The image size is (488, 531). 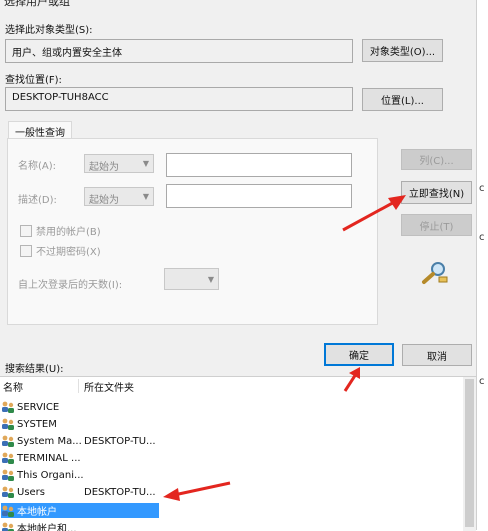 I want to click on list-item-name-cell: SERVICE, so click(x=30, y=407).